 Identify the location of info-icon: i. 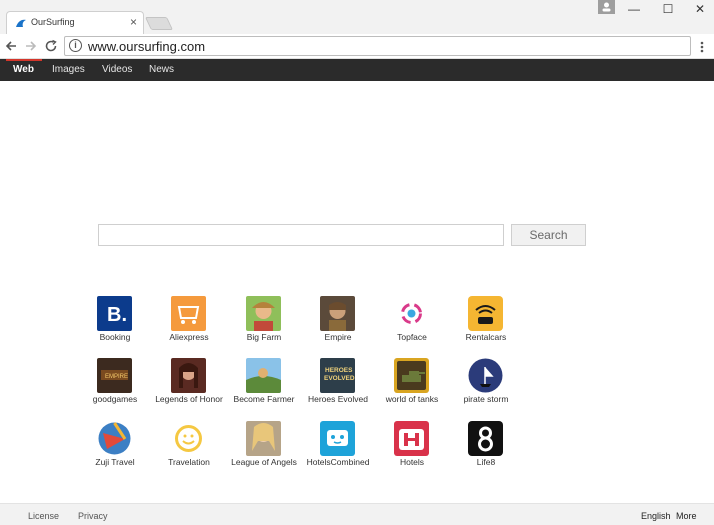
(75, 45).